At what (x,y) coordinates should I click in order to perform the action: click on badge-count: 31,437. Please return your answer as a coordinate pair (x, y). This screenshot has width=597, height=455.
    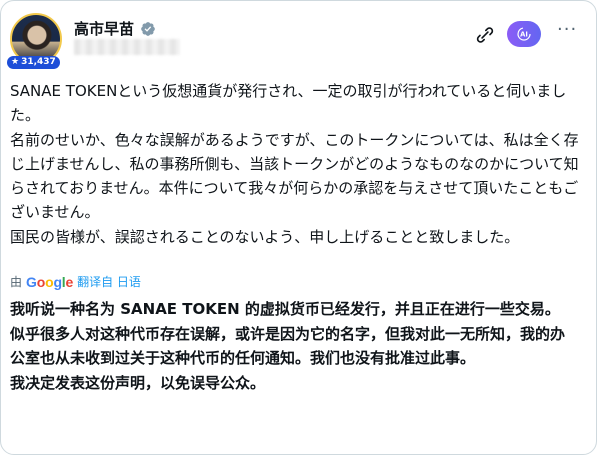
    Looking at the image, I should click on (38, 62).